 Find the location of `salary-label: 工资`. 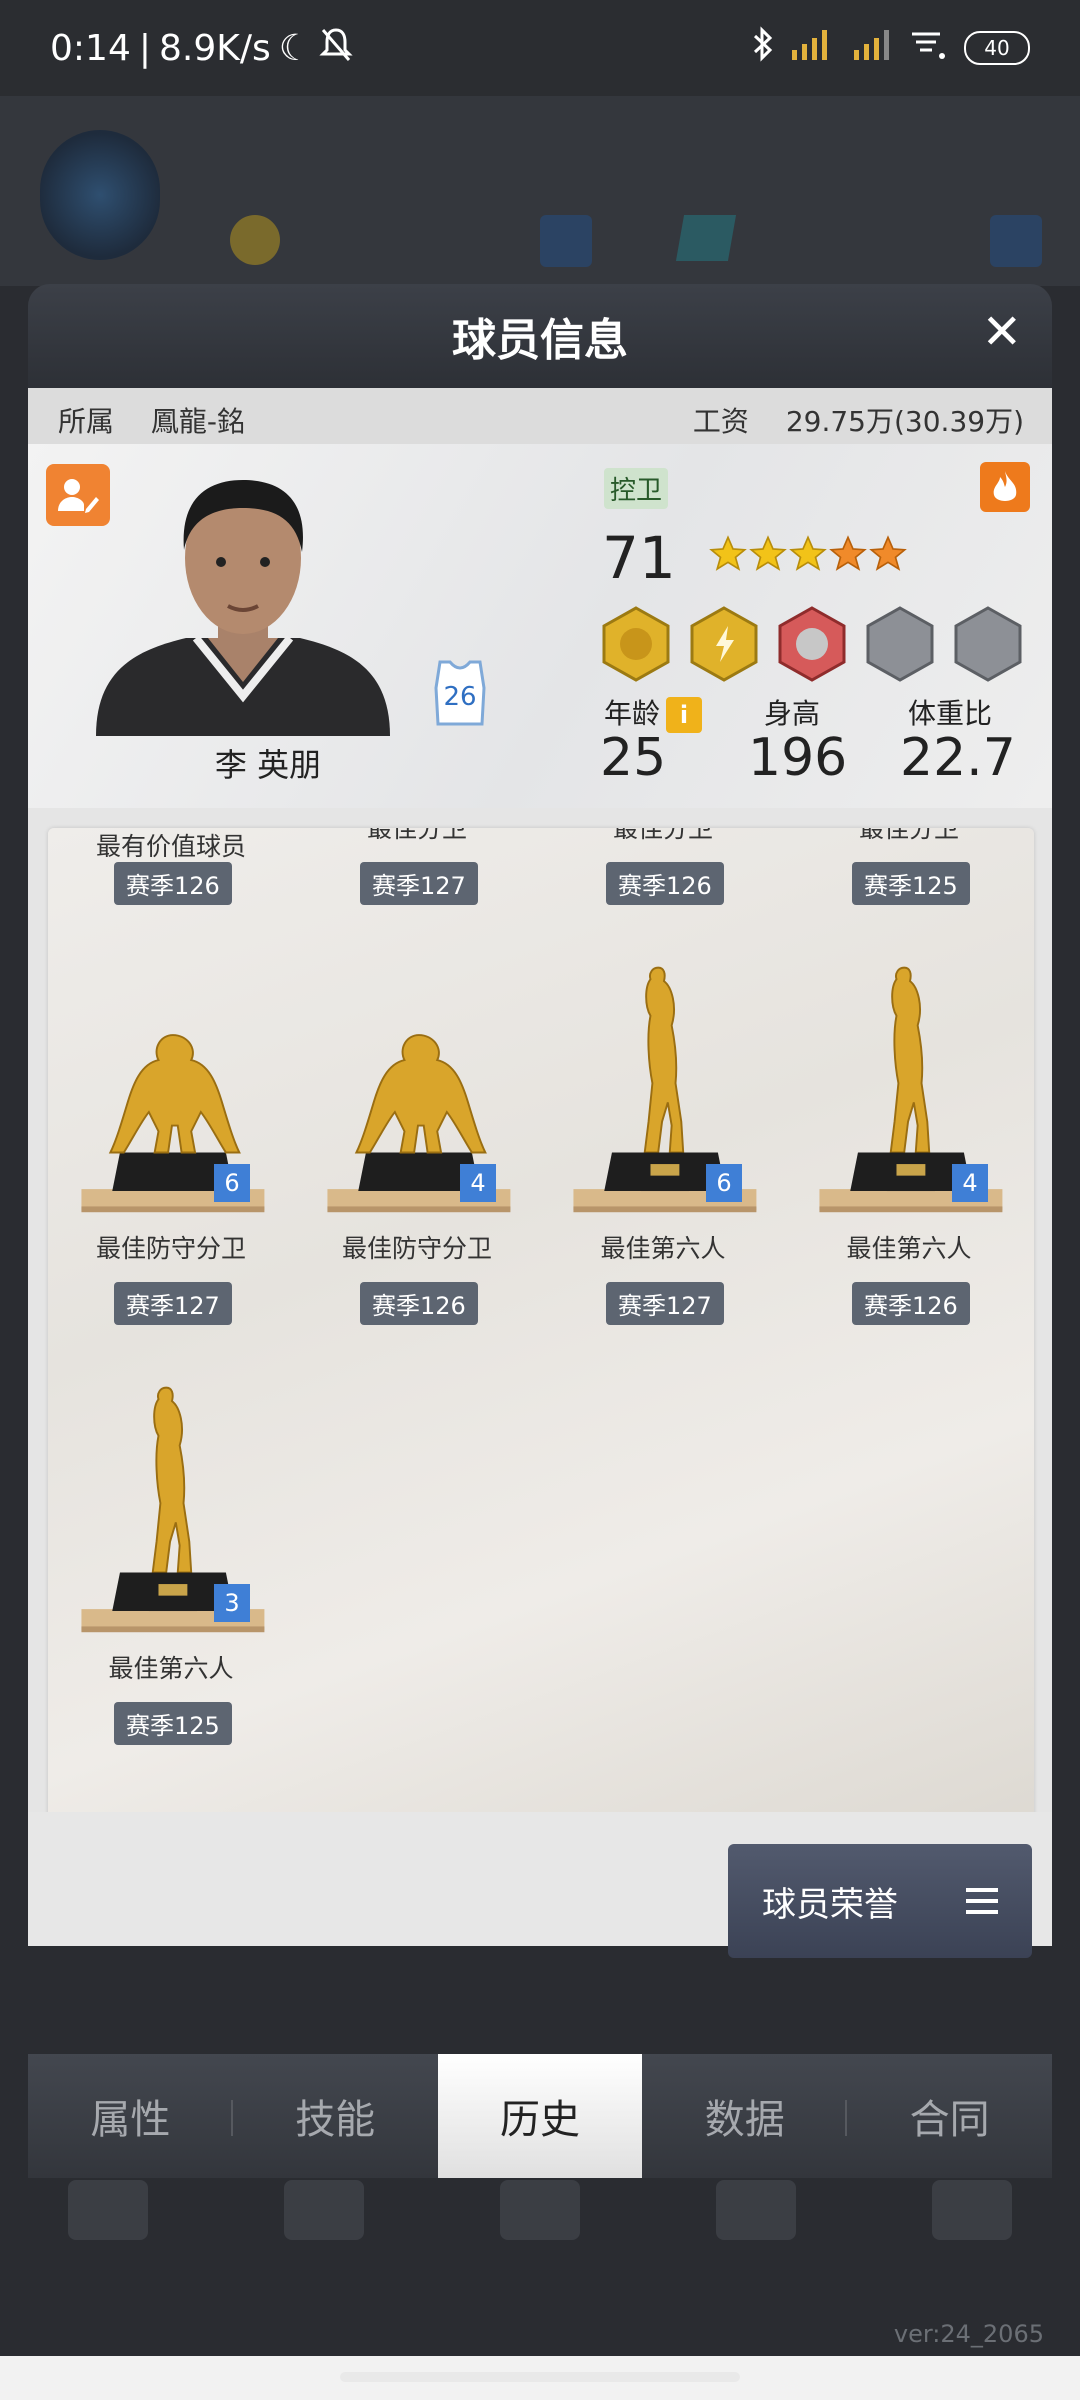

salary-label: 工资 is located at coordinates (720, 421).